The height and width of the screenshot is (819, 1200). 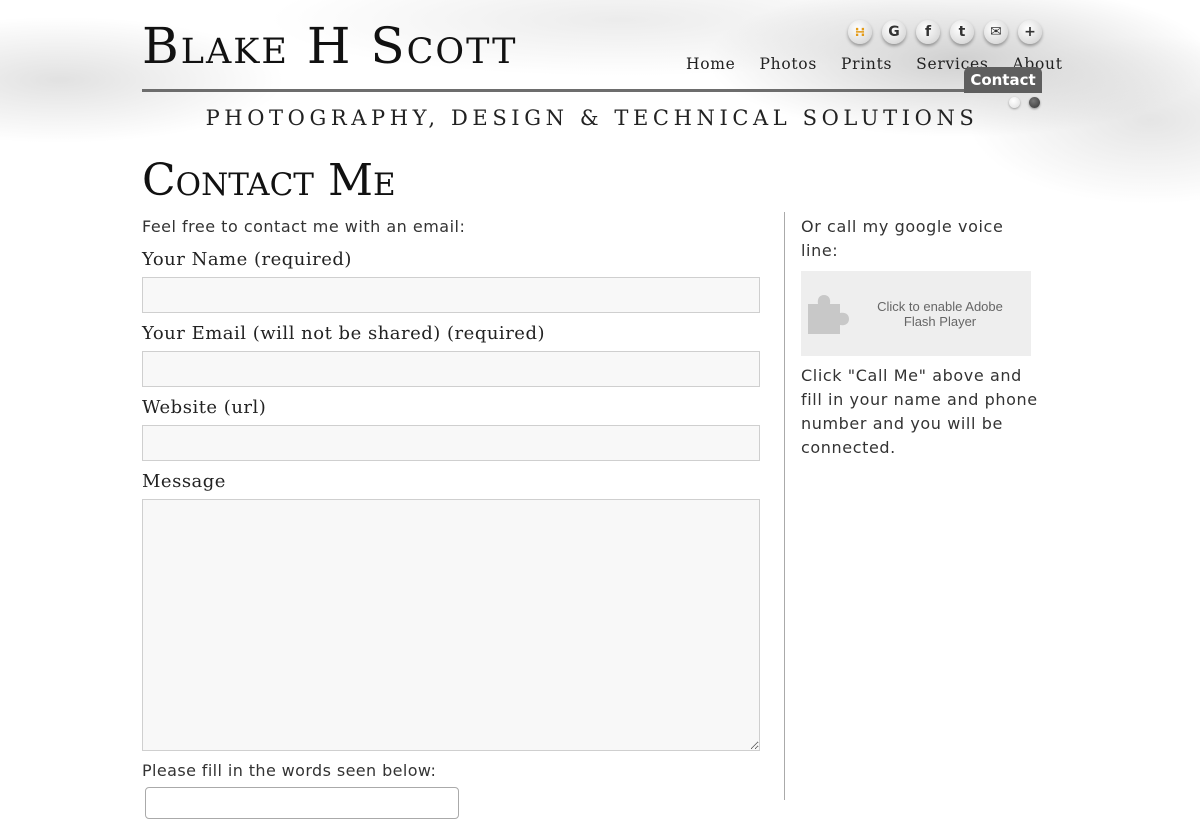 What do you see at coordinates (451, 443) in the screenshot?
I see `website-field` at bounding box center [451, 443].